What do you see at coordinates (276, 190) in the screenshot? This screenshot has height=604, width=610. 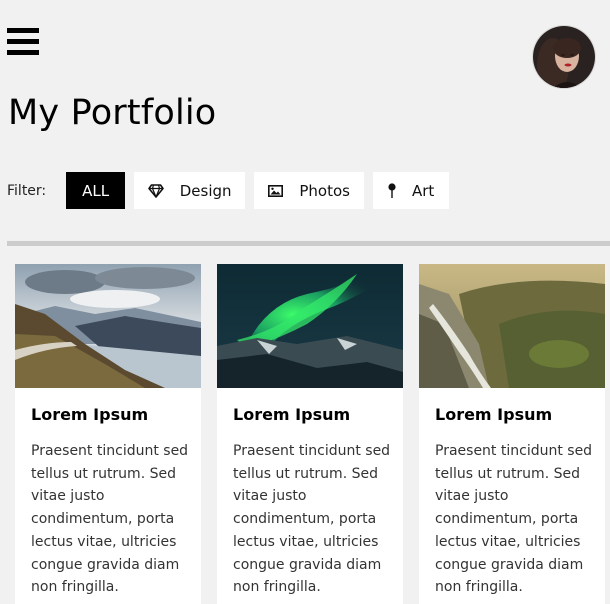 I see `photo-icon` at bounding box center [276, 190].